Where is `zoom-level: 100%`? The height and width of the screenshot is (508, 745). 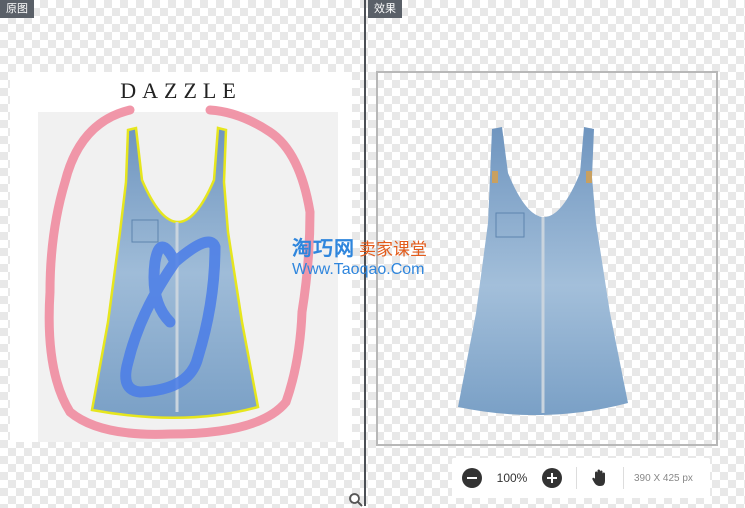 zoom-level: 100% is located at coordinates (512, 478).